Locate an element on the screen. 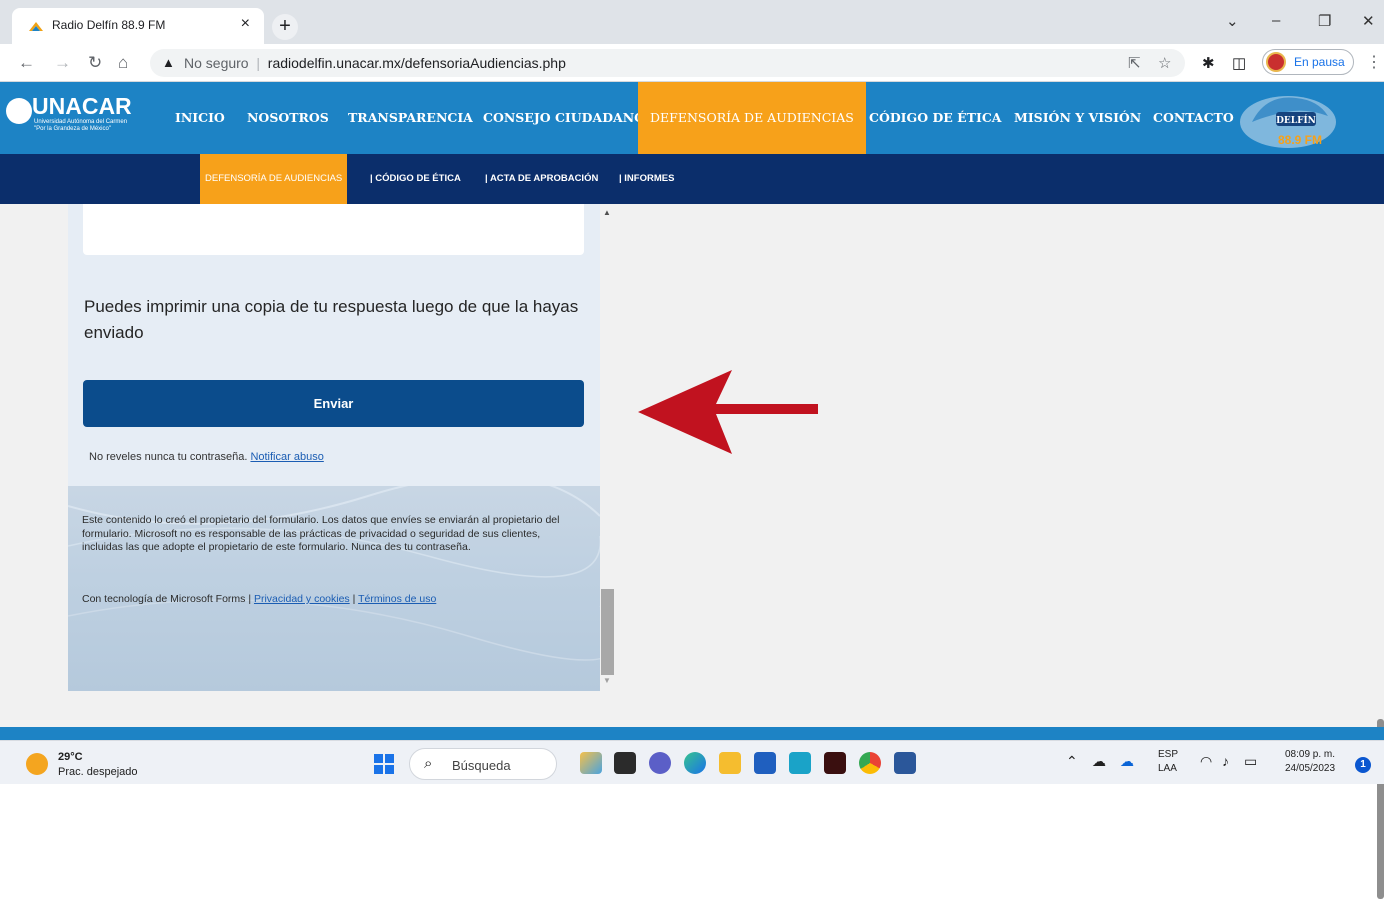 The width and height of the screenshot is (1384, 899). restore-icon: ❐ is located at coordinates (1324, 21).